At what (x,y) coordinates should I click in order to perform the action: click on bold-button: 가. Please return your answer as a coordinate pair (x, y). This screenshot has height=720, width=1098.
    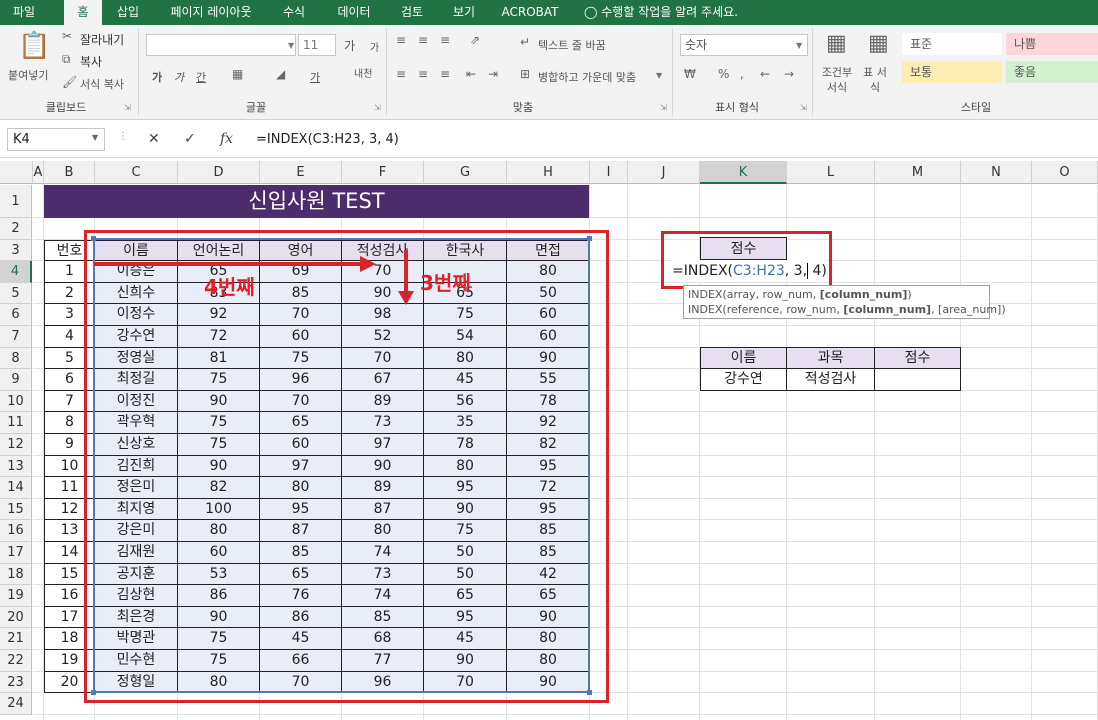
    Looking at the image, I should click on (157, 77).